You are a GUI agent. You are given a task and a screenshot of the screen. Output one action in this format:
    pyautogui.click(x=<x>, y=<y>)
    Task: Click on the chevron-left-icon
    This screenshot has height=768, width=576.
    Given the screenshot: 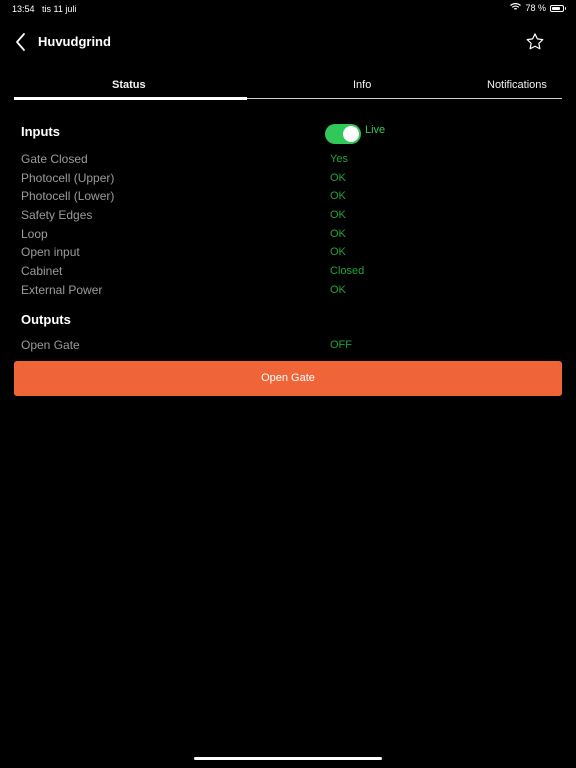 What is the action you would take?
    pyautogui.click(x=20, y=42)
    